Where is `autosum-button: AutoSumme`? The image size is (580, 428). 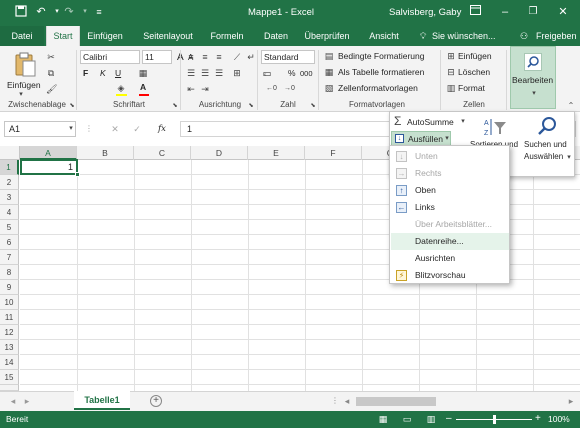
autosum-button: AutoSumme is located at coordinates (430, 122).